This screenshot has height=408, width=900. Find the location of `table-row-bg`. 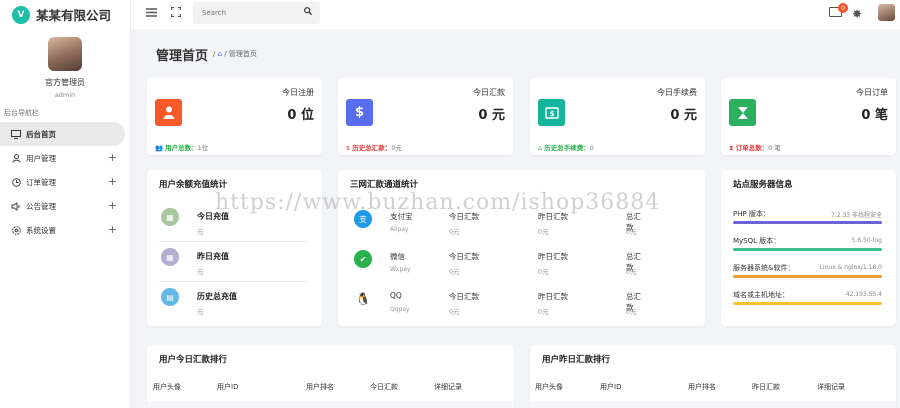

table-row-bg is located at coordinates (713, 404).